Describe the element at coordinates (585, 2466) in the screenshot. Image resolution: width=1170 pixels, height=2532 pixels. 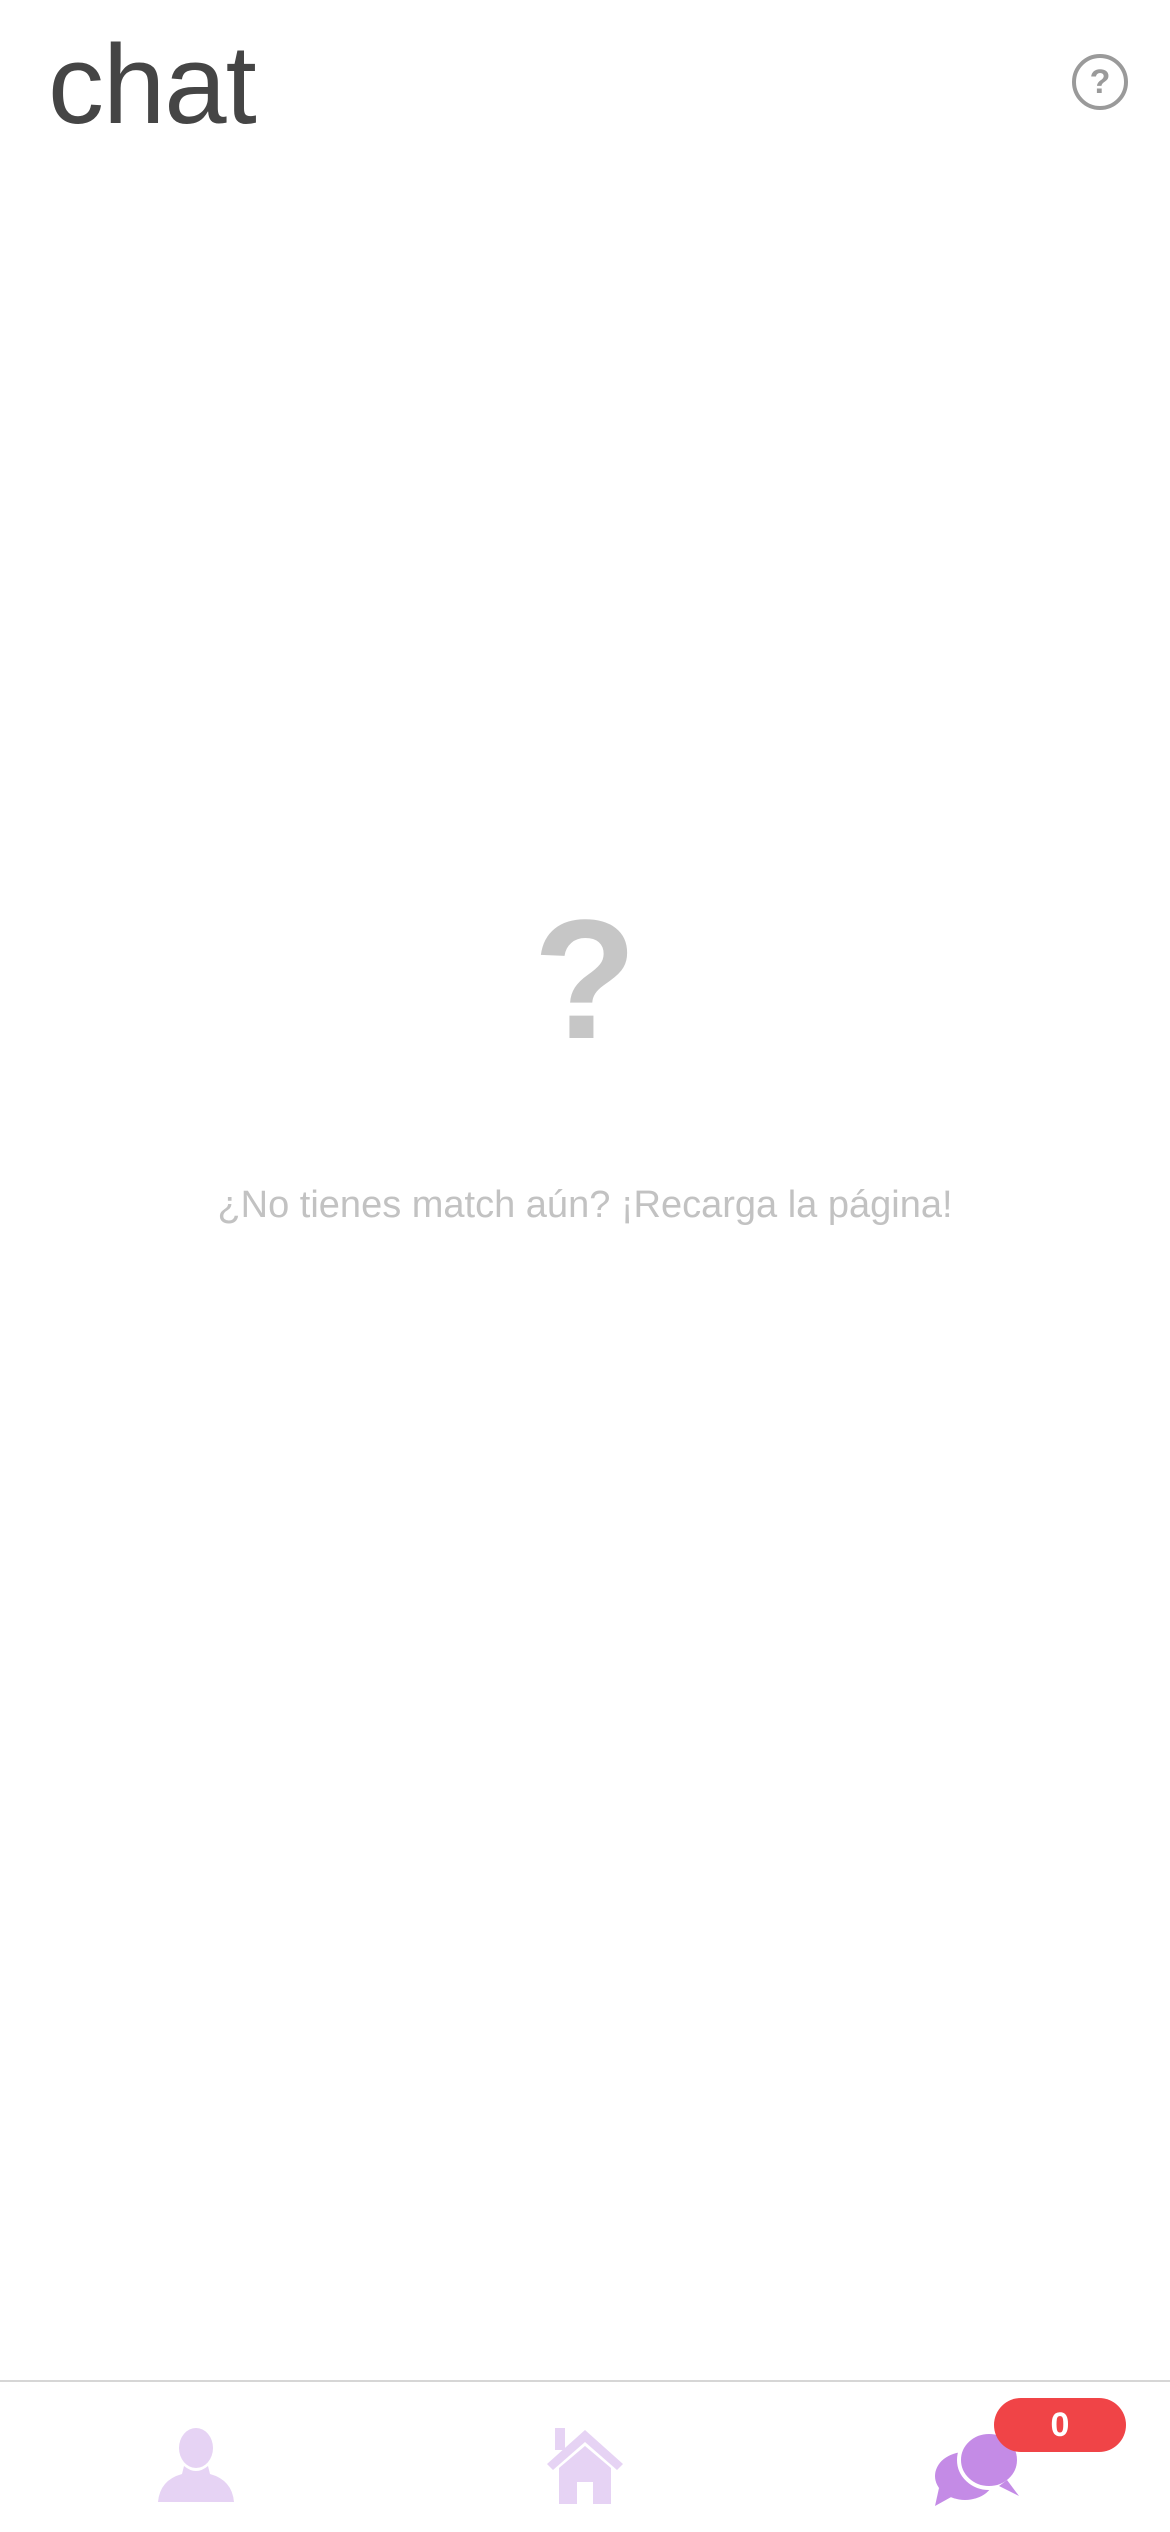
I see `home-icon` at that location.